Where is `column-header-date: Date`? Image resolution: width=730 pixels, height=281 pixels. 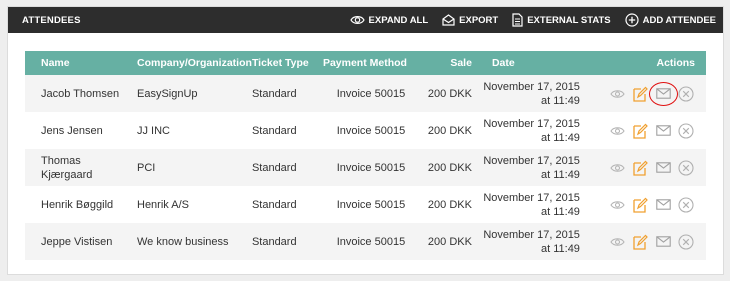
column-header-date: Date is located at coordinates (526, 63).